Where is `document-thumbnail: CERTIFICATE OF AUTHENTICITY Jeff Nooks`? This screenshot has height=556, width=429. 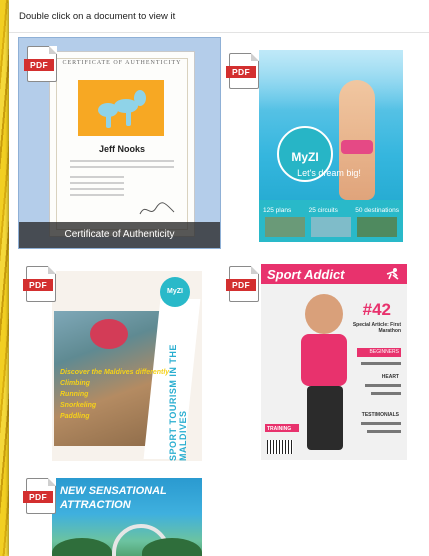
document-thumbnail: CERTIFICATE OF AUTHENTICITY Jeff Nooks is located at coordinates (122, 144).